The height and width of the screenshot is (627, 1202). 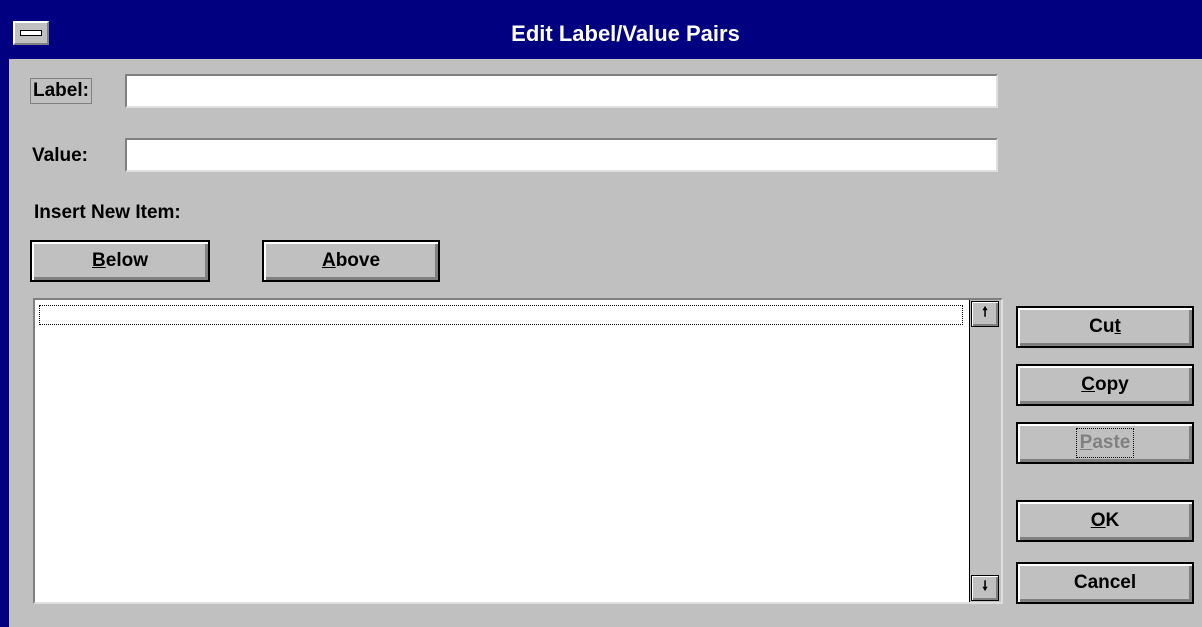 I want to click on copy-button: Copy, so click(x=1105, y=385).